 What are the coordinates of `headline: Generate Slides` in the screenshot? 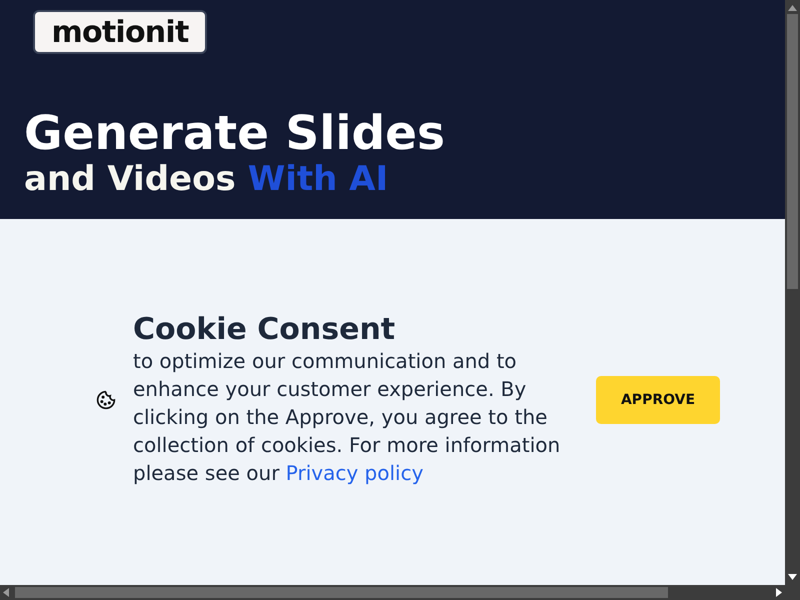 It's located at (235, 134).